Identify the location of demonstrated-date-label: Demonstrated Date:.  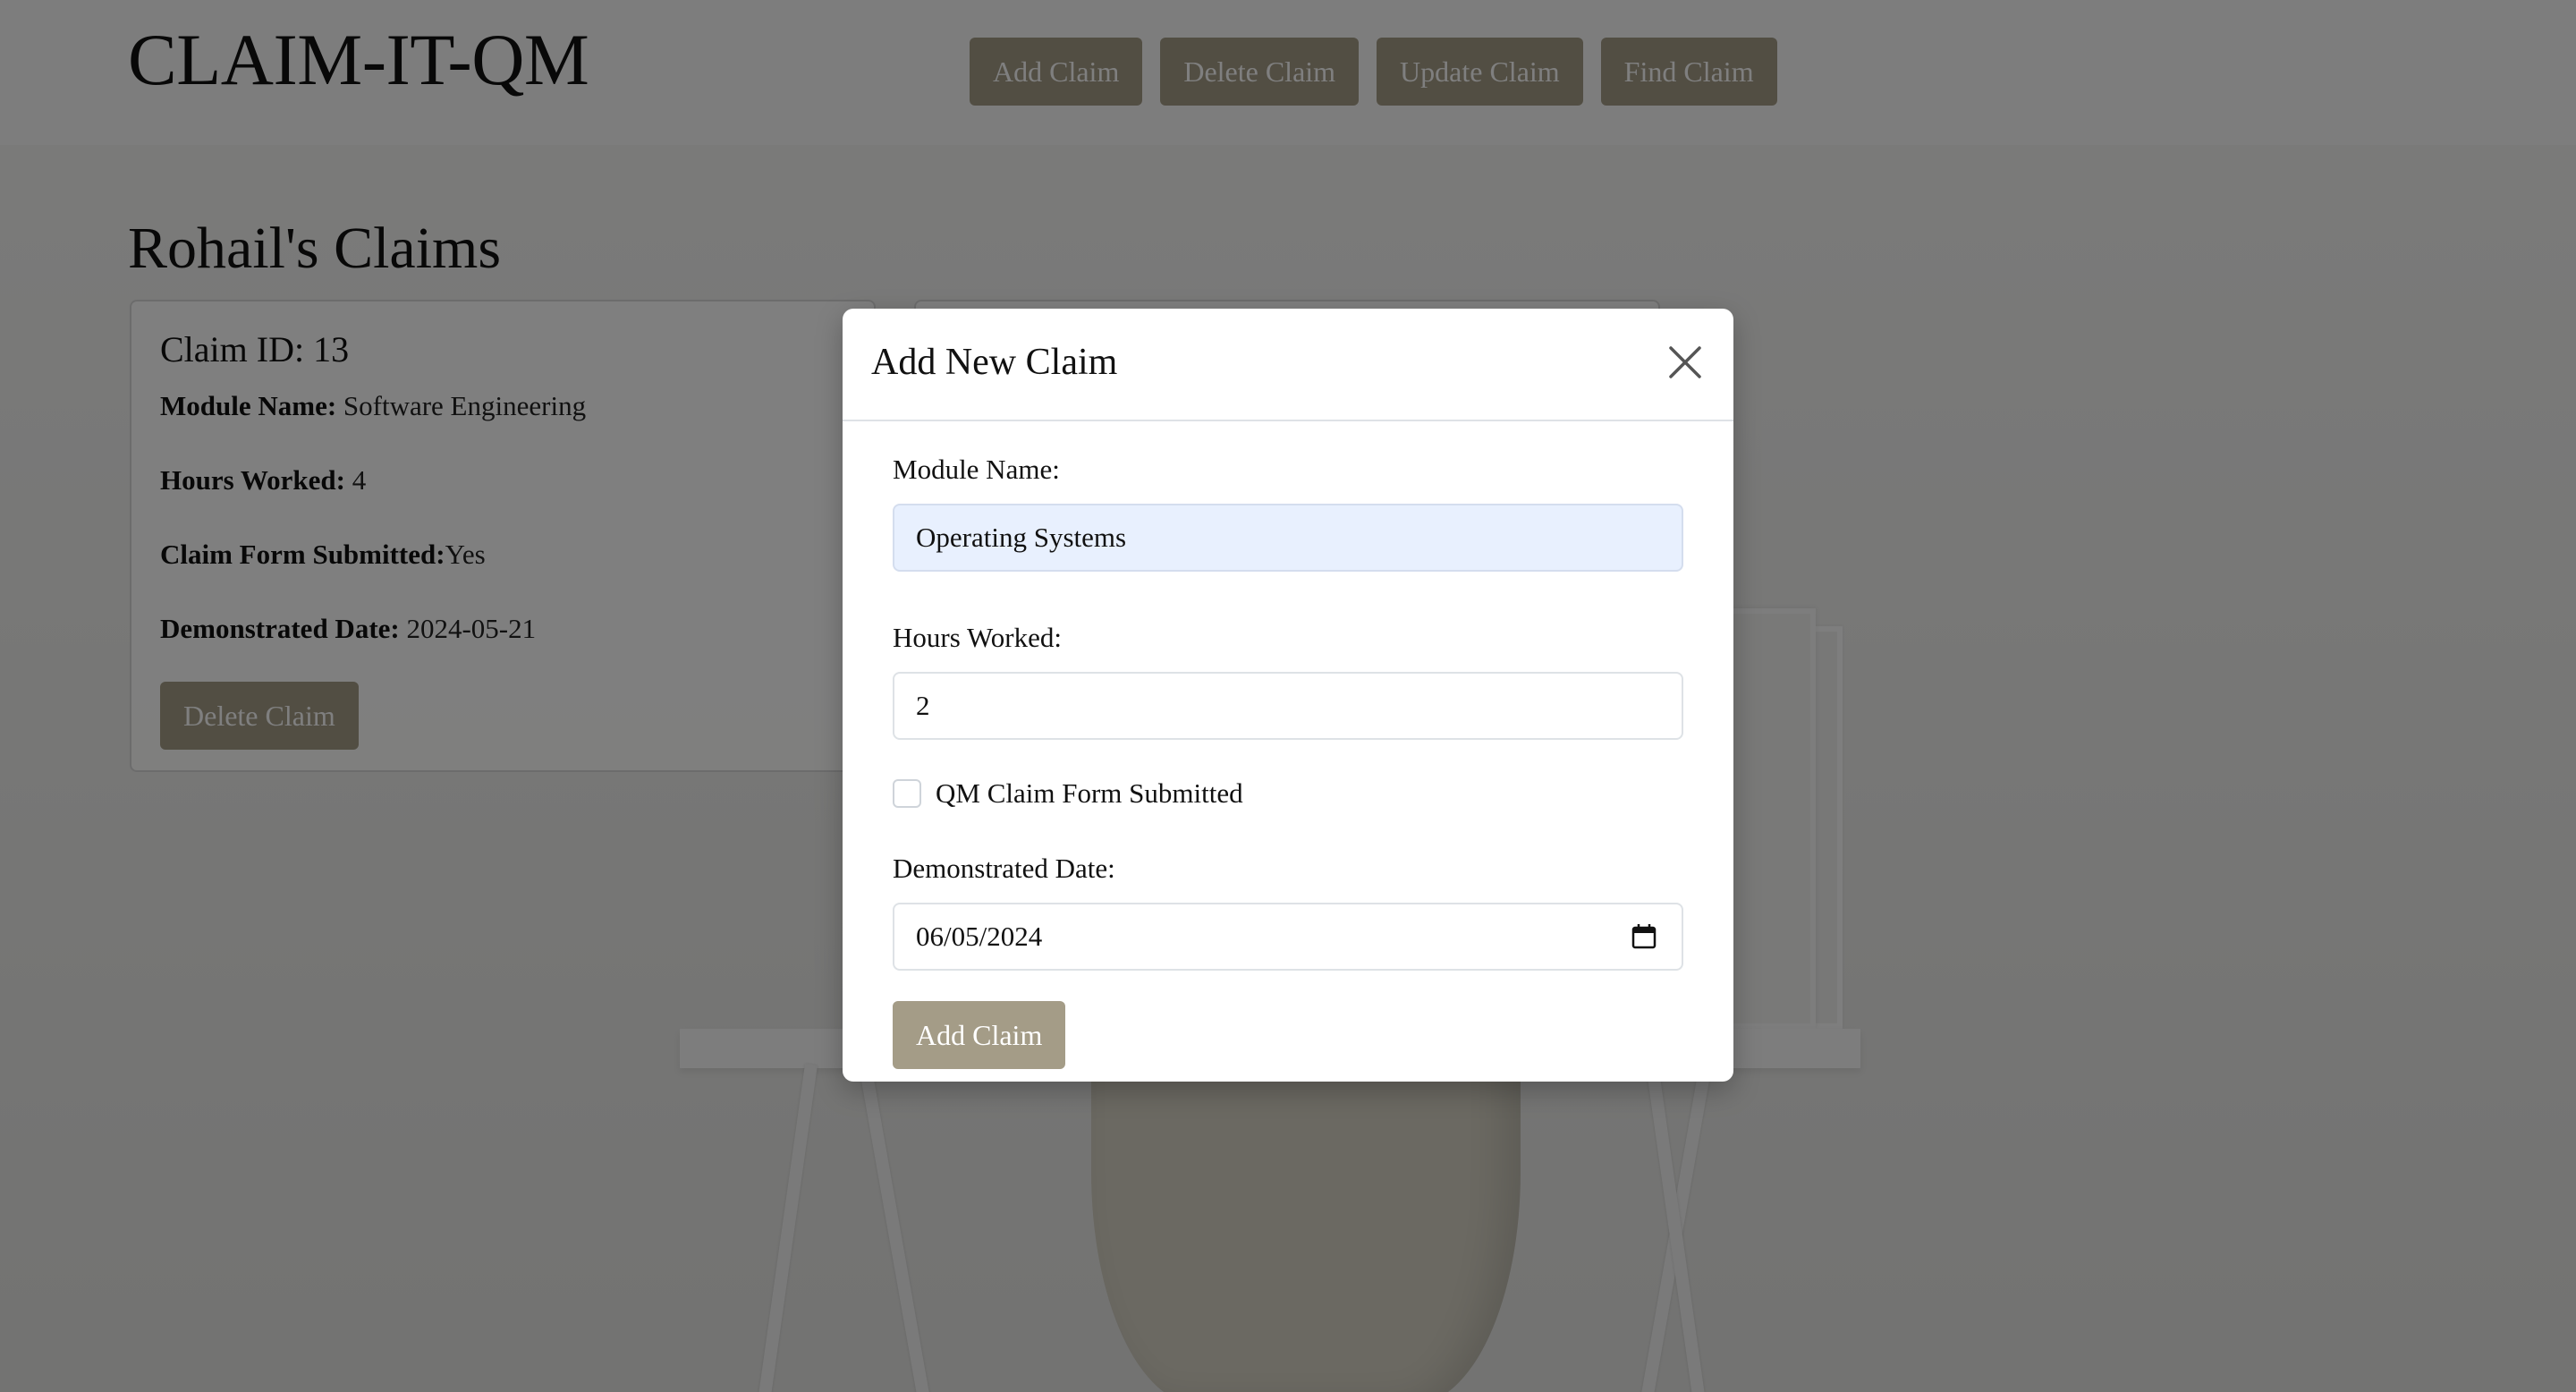
(1004, 868).